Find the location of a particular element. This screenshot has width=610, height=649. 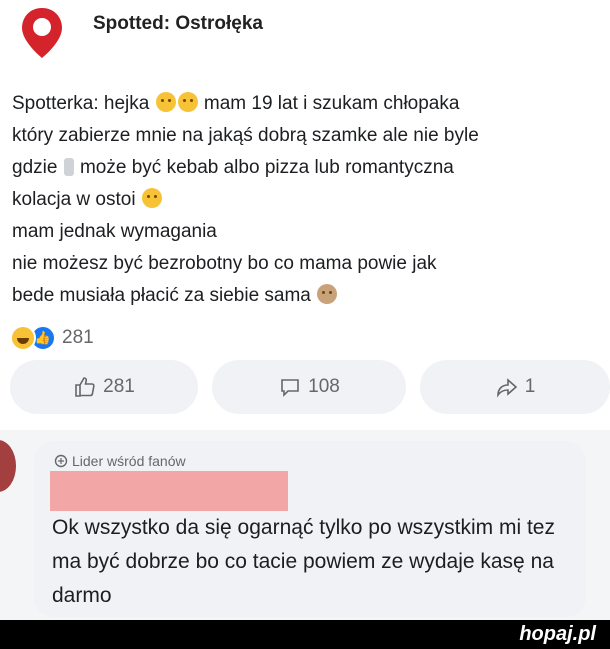

top-fan-icon is located at coordinates (61, 461).